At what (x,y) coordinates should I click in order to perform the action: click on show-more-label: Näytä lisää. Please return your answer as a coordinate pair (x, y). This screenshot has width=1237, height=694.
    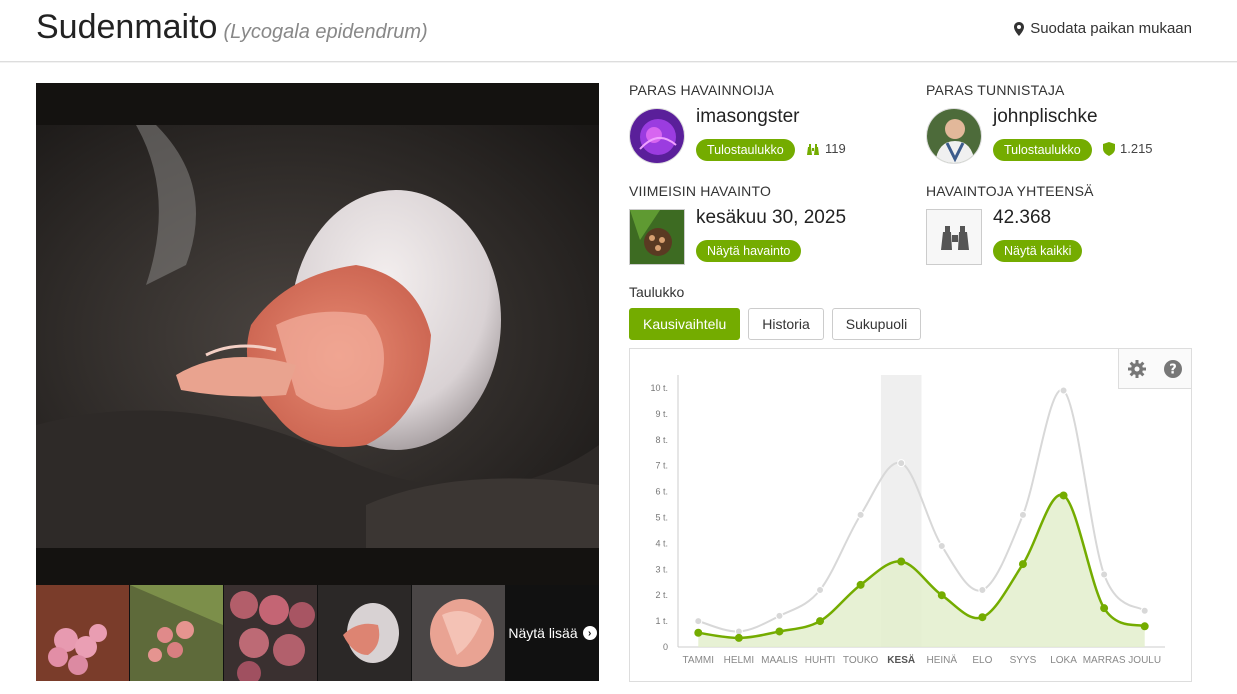
    Looking at the image, I should click on (543, 633).